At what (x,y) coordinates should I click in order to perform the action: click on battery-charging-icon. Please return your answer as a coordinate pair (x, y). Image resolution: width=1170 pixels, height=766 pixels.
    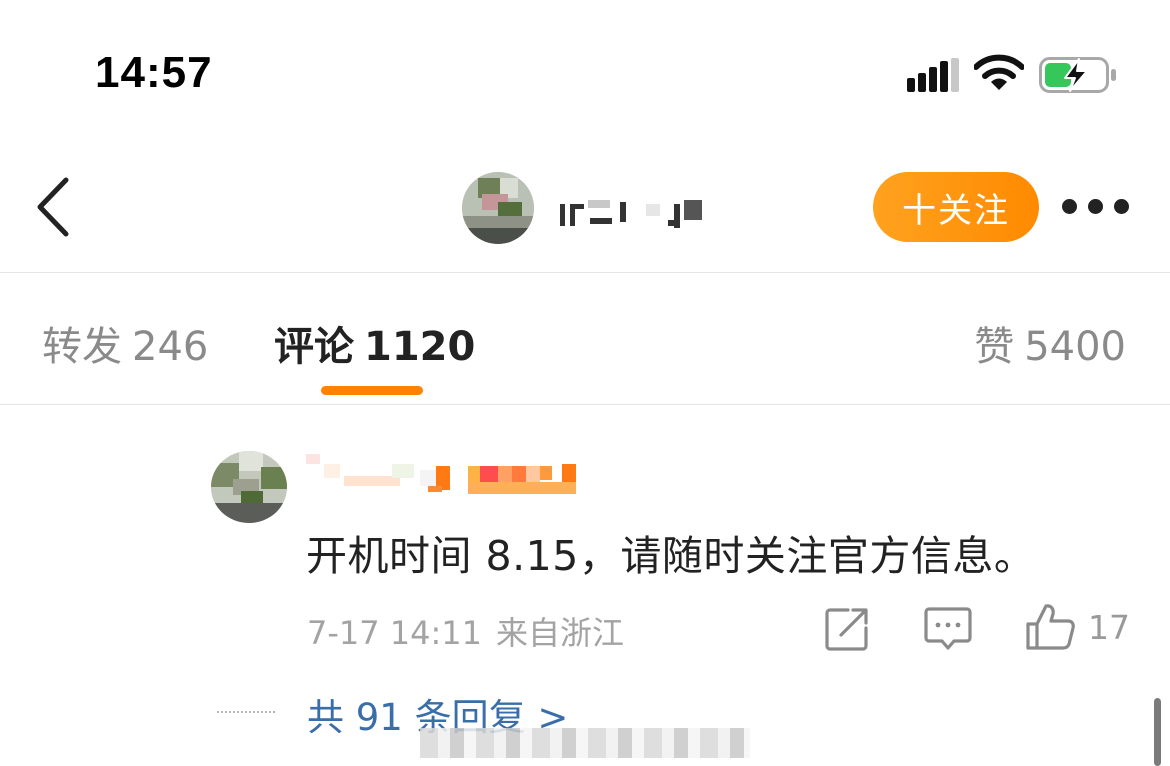
    Looking at the image, I should click on (1077, 75).